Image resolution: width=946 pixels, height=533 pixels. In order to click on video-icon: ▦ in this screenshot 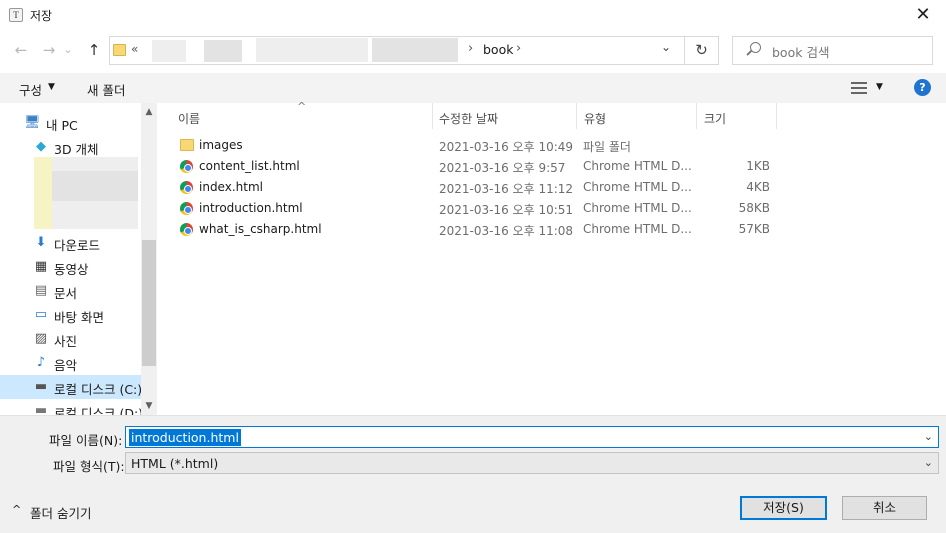, I will do `click(41, 266)`.